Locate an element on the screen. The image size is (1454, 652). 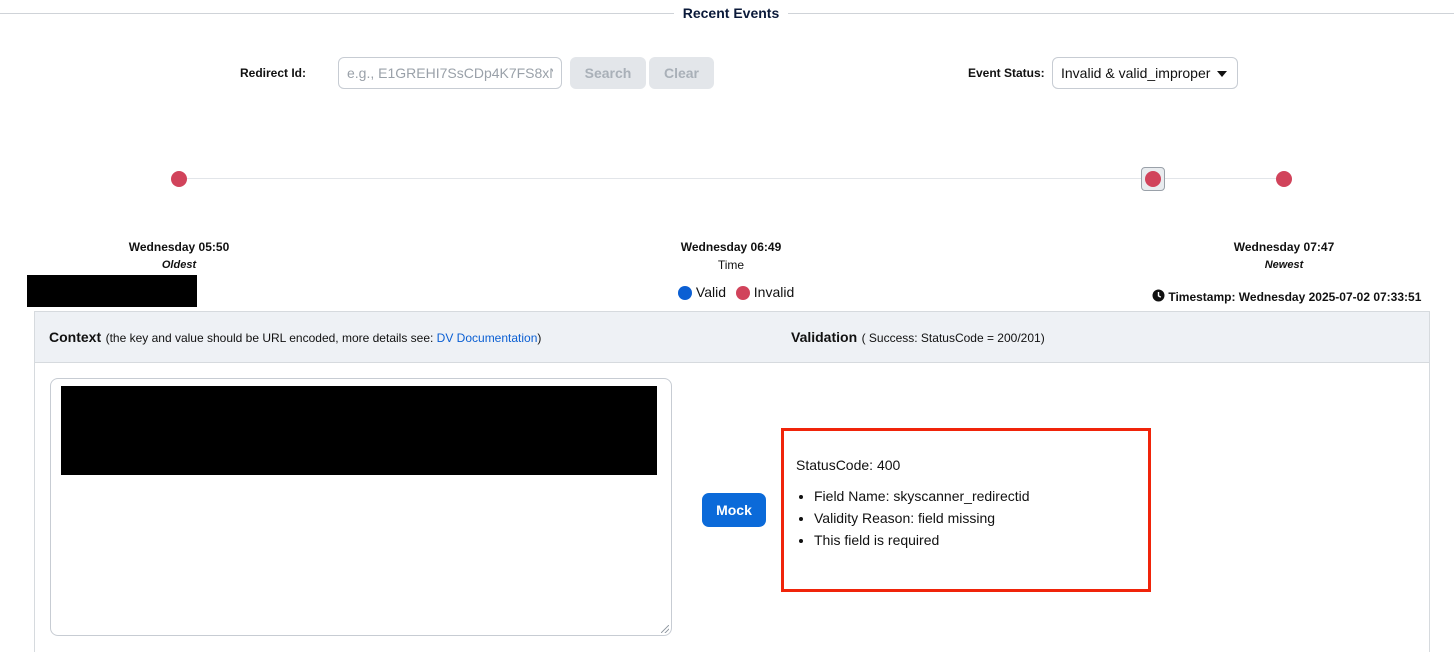
timeline-legend: Valid Invalid is located at coordinates (736, 292).